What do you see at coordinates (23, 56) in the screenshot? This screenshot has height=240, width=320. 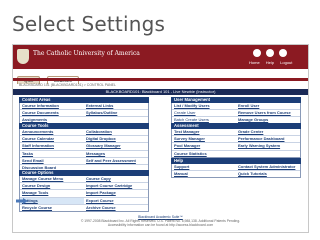 I see `university-crest-icon` at bounding box center [23, 56].